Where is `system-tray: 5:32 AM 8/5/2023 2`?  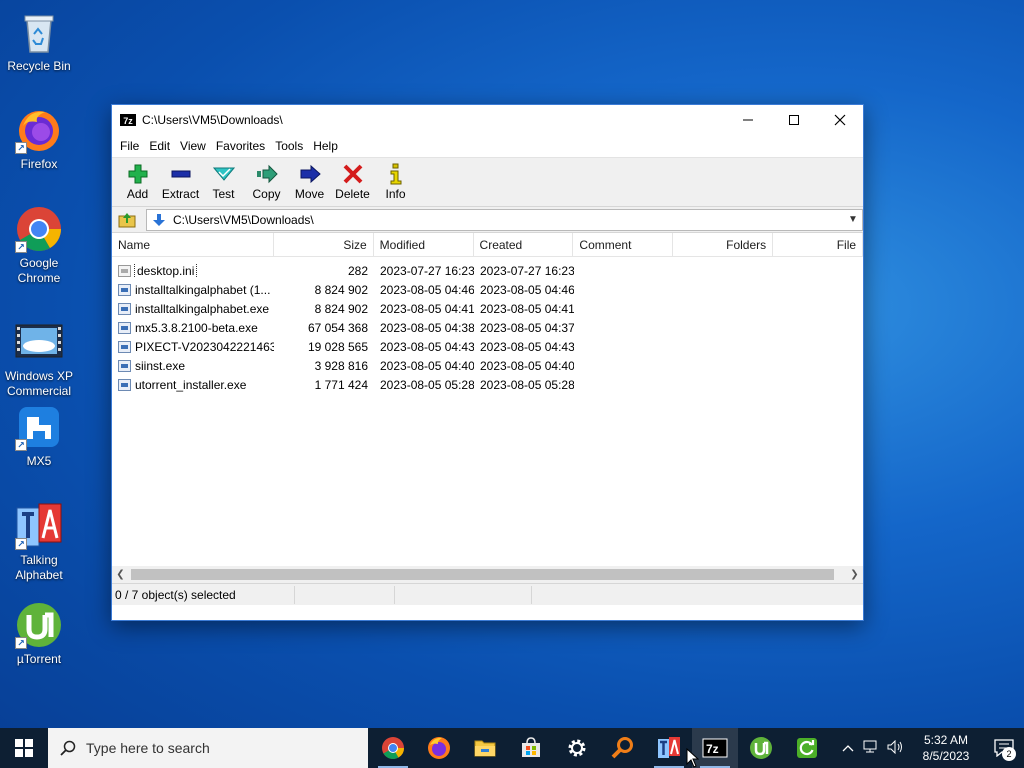 system-tray: 5:32 AM 8/5/2023 2 is located at coordinates (930, 748).